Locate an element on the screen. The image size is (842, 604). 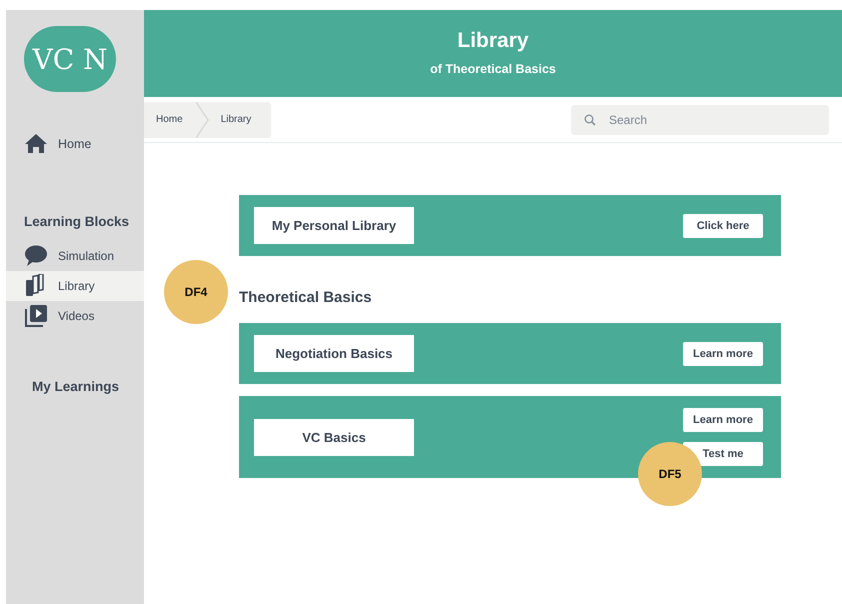
page-subtitle: of Theoretical Basics is located at coordinates (493, 69).